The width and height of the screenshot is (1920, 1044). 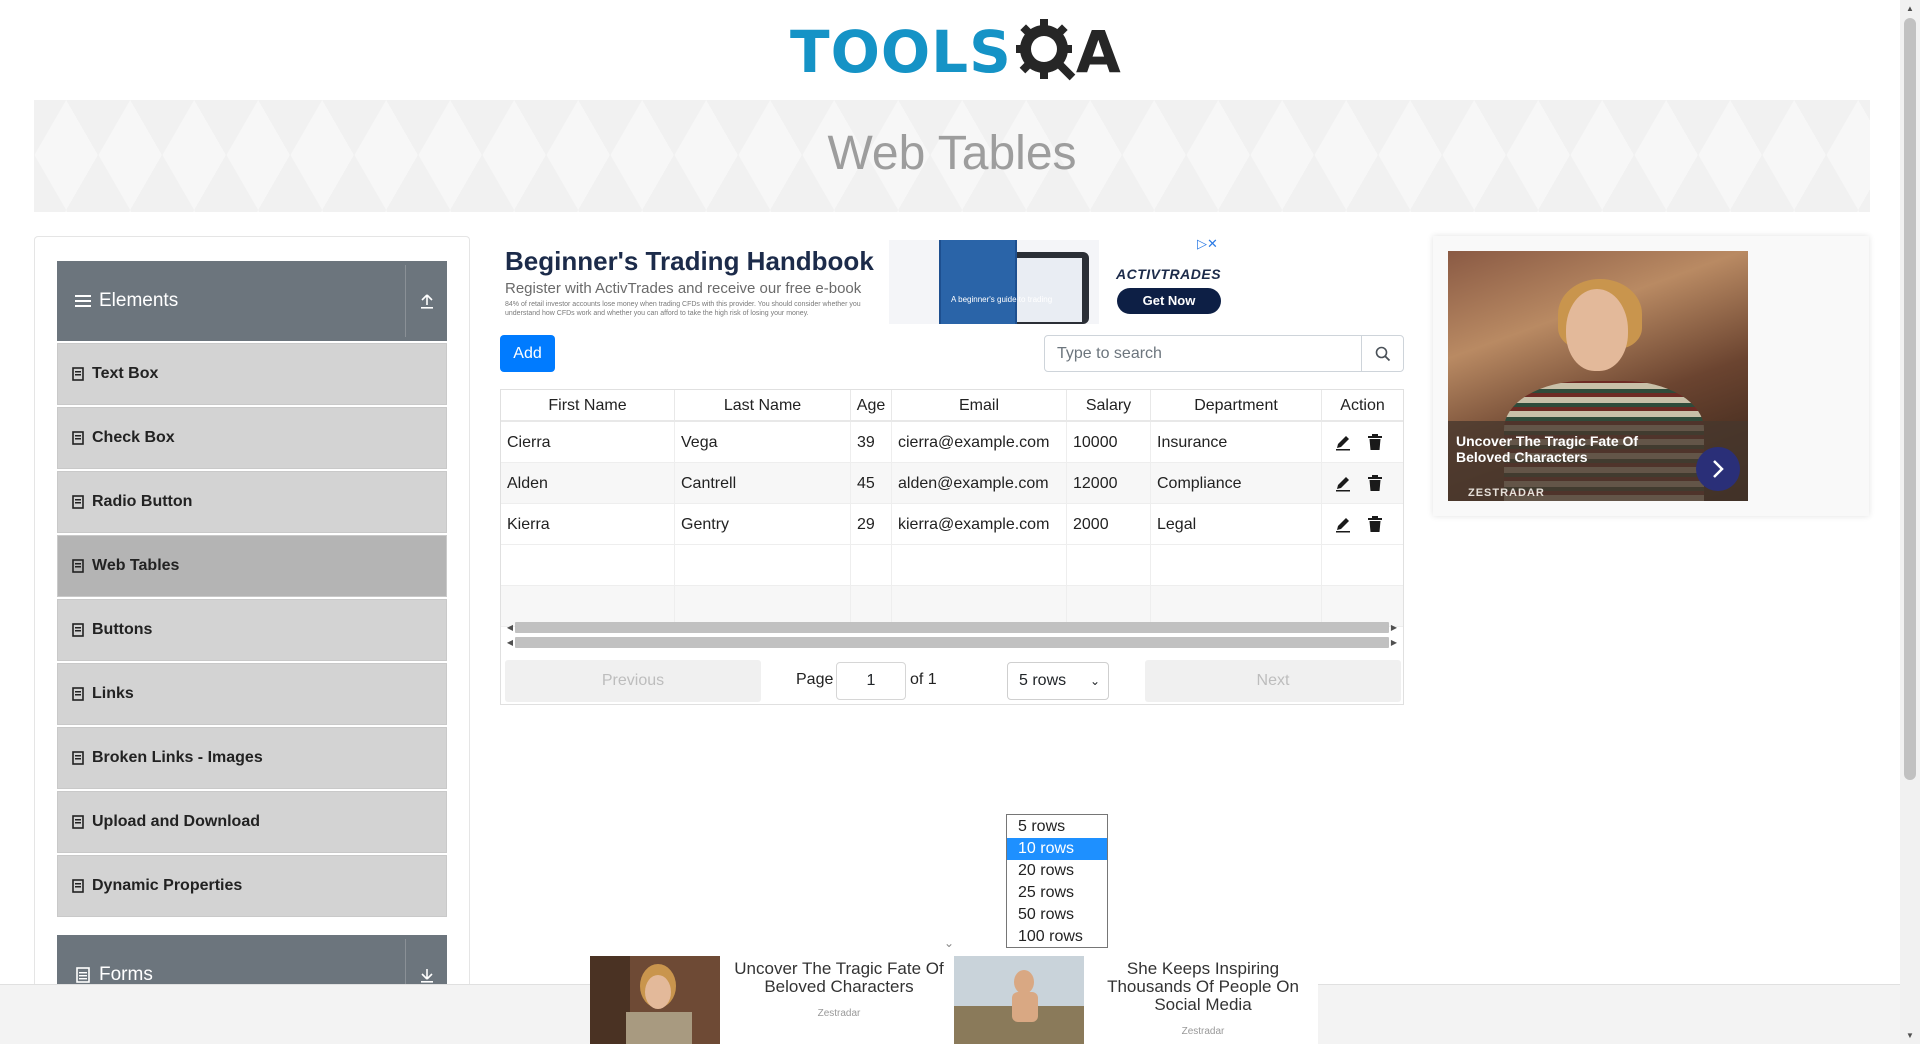 What do you see at coordinates (952, 565) in the screenshot?
I see `table-row-empty` at bounding box center [952, 565].